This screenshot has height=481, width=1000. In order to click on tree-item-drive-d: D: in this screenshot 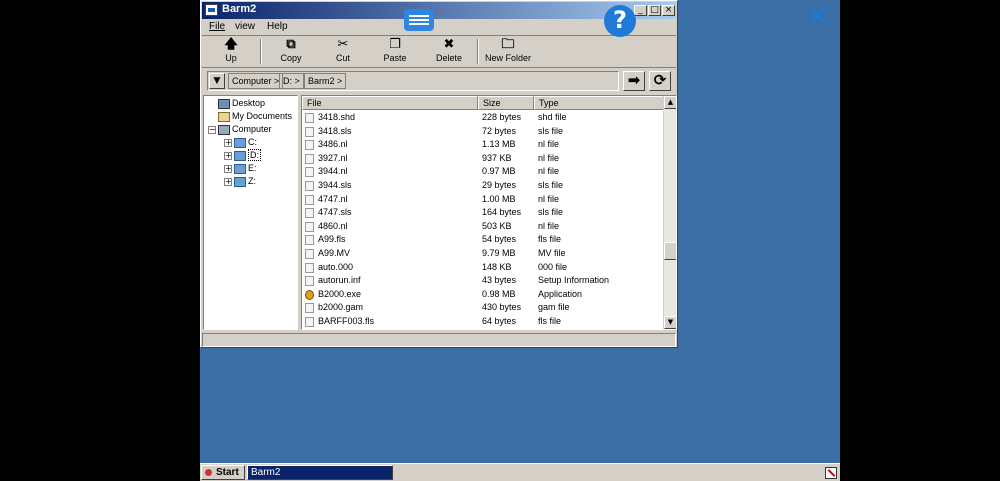, I will do `click(247, 155)`.